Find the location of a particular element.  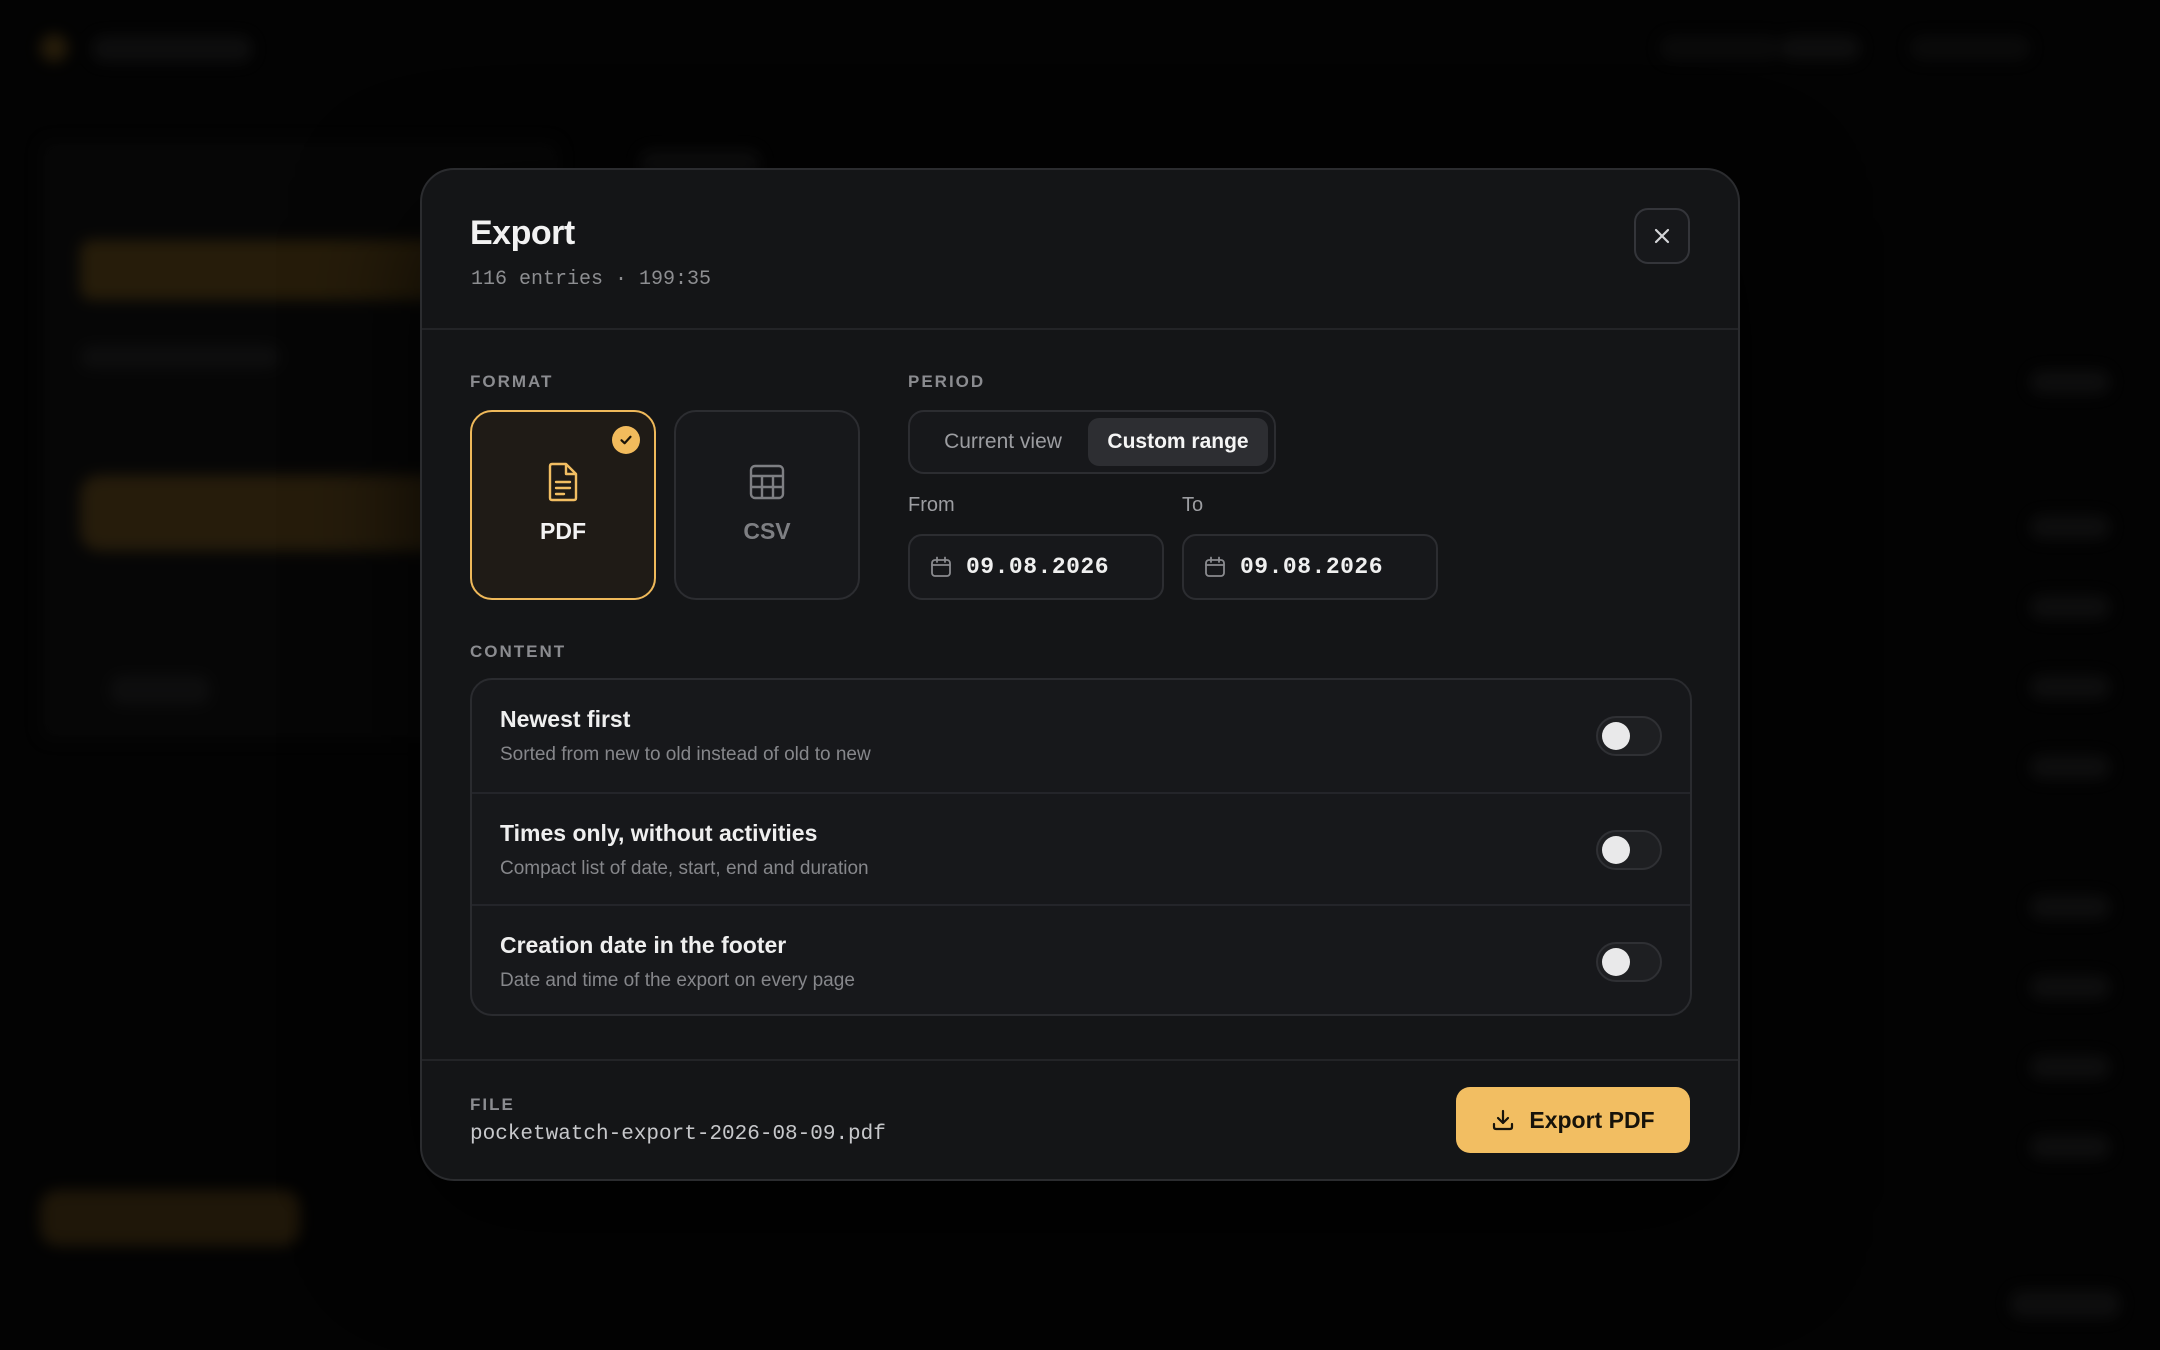

export-pdf-button: Export PDF is located at coordinates (1573, 1120).